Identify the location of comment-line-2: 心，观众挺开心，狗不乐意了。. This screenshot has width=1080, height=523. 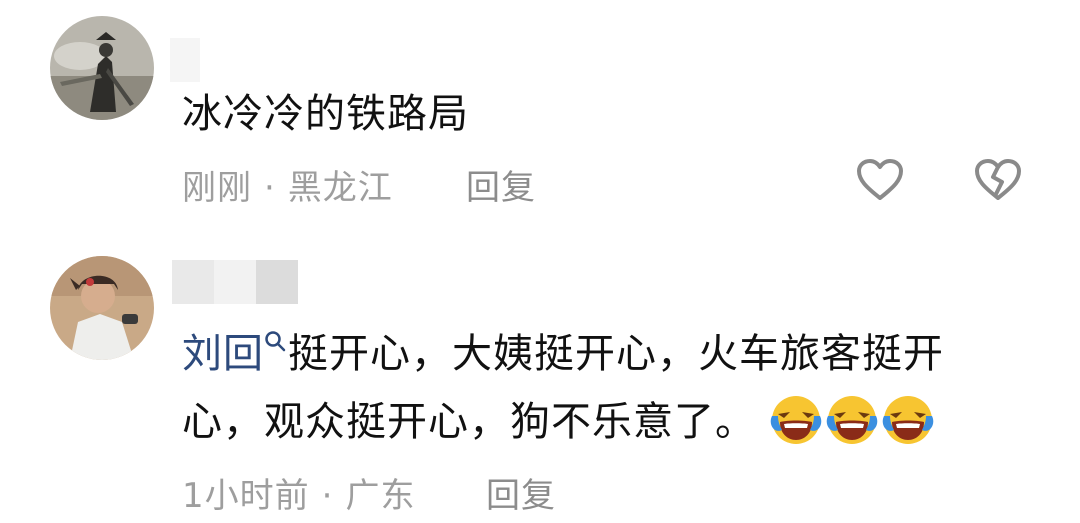
(612, 422).